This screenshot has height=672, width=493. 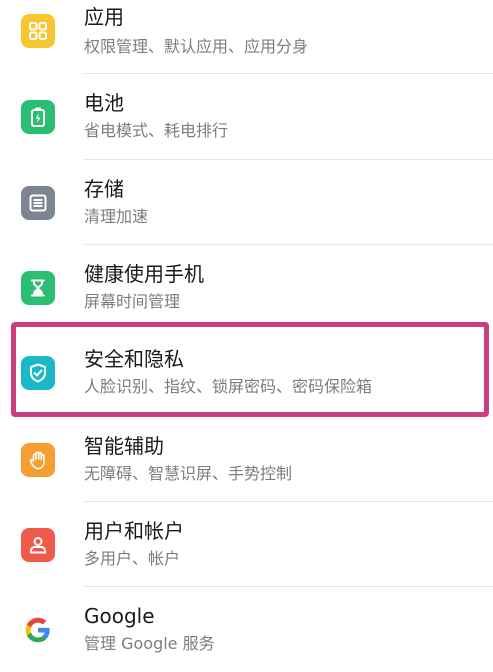 What do you see at coordinates (119, 616) in the screenshot?
I see `settings-item-title: Google` at bounding box center [119, 616].